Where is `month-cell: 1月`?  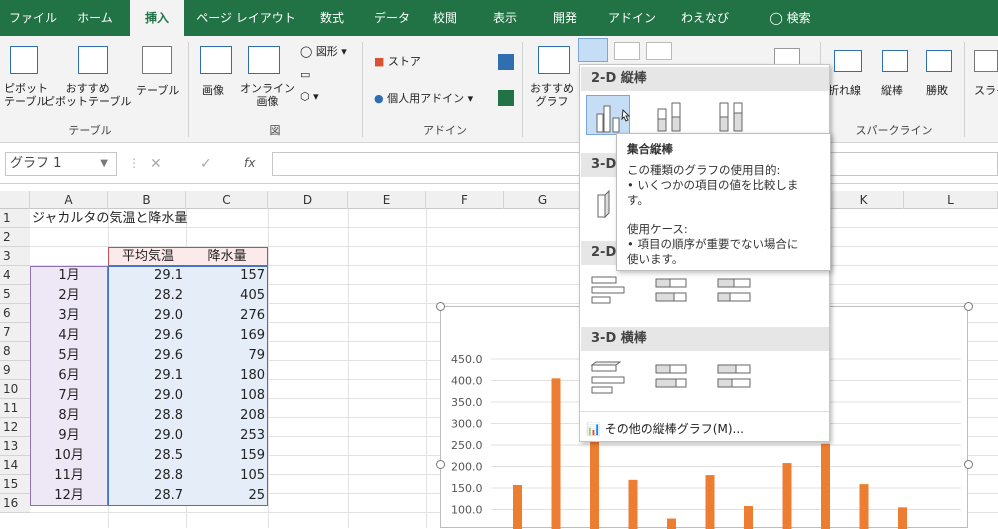 month-cell: 1月 is located at coordinates (69, 275).